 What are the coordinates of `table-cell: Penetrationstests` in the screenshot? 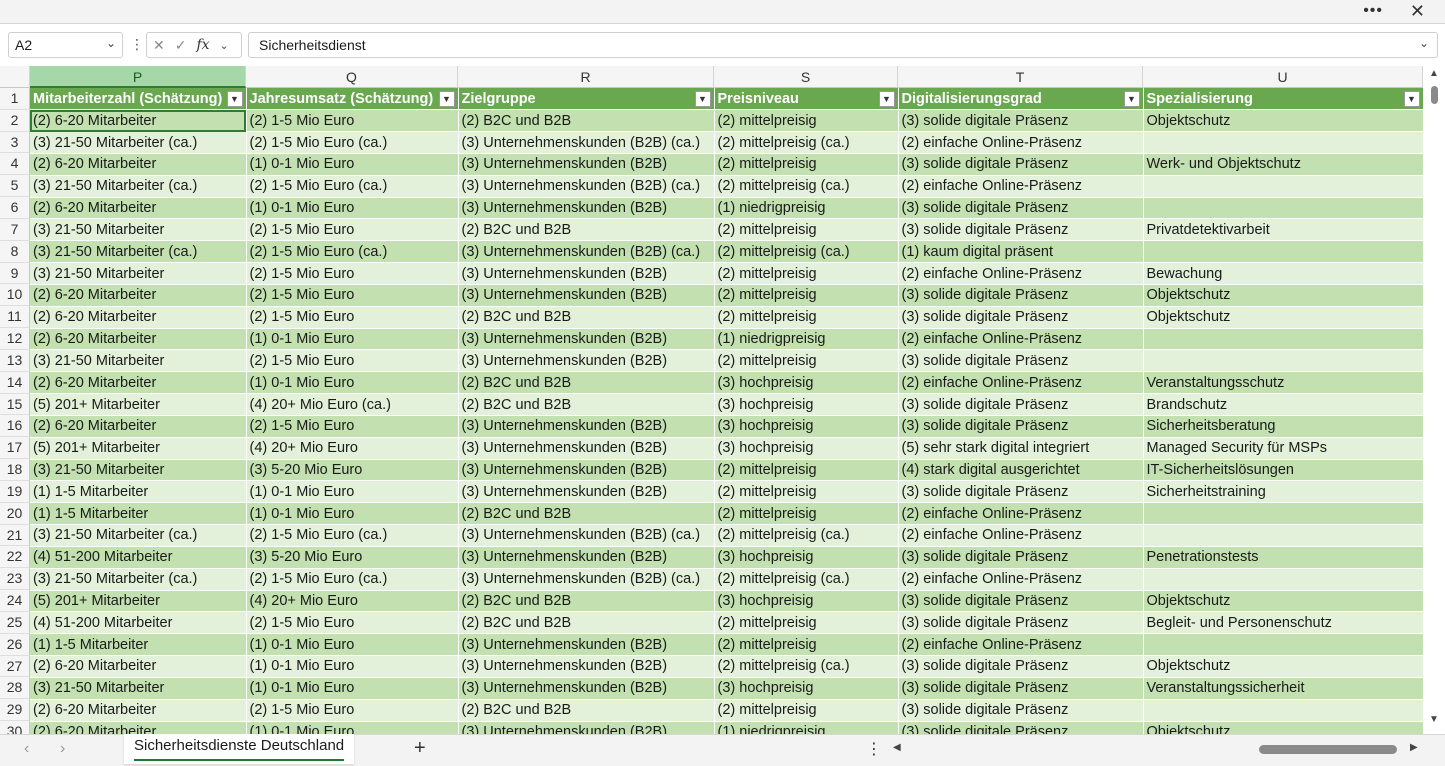 It's located at (1283, 557).